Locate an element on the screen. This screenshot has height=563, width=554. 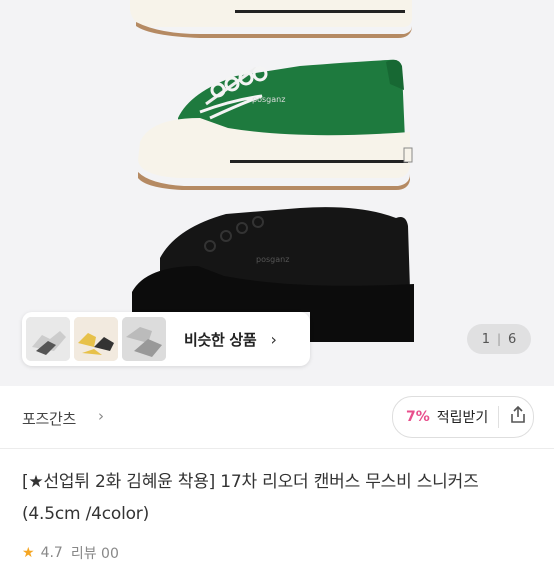
share-icon is located at coordinates (518, 417).